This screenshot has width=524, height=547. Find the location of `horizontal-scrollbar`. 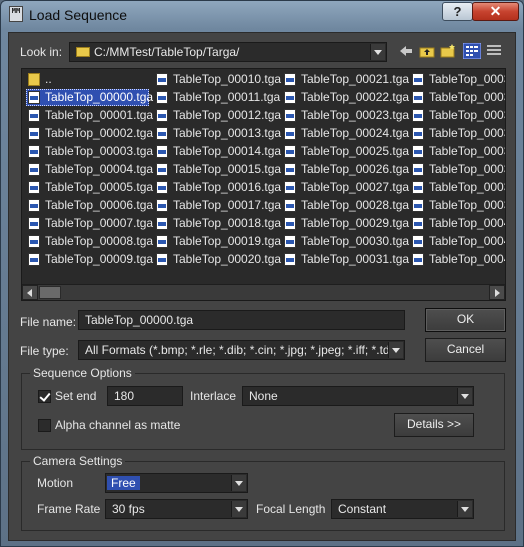

horizontal-scrollbar is located at coordinates (263, 292).